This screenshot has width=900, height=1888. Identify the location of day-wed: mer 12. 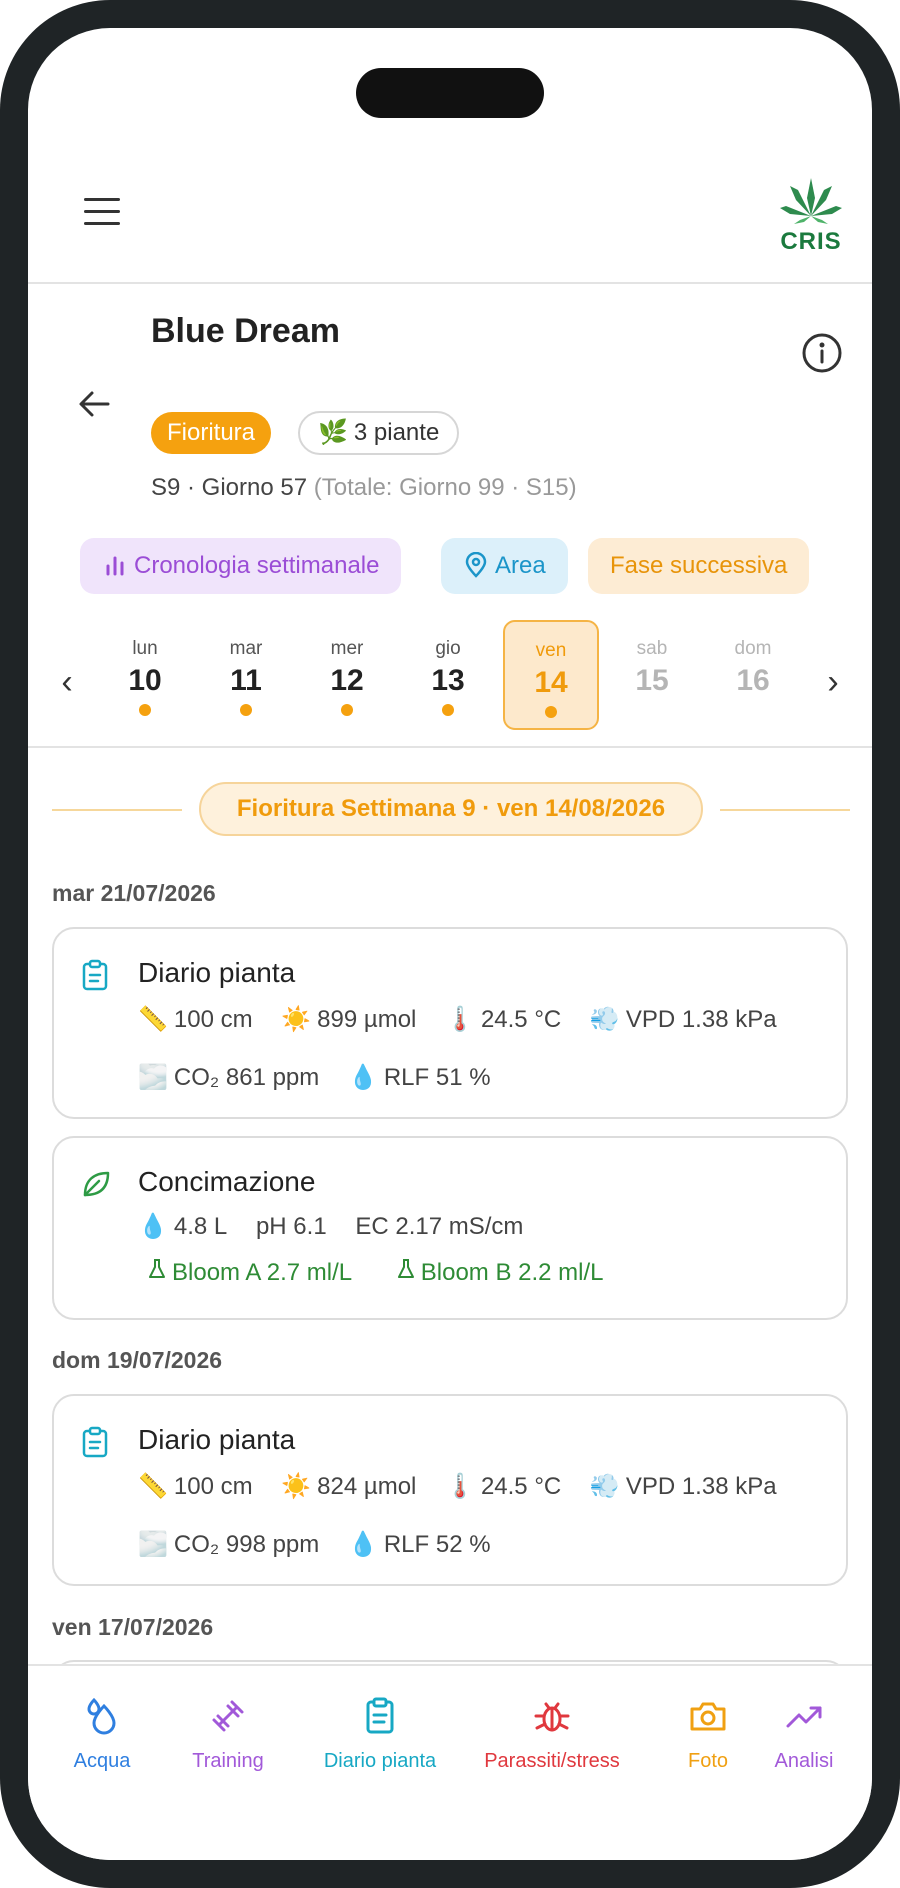
(347, 675).